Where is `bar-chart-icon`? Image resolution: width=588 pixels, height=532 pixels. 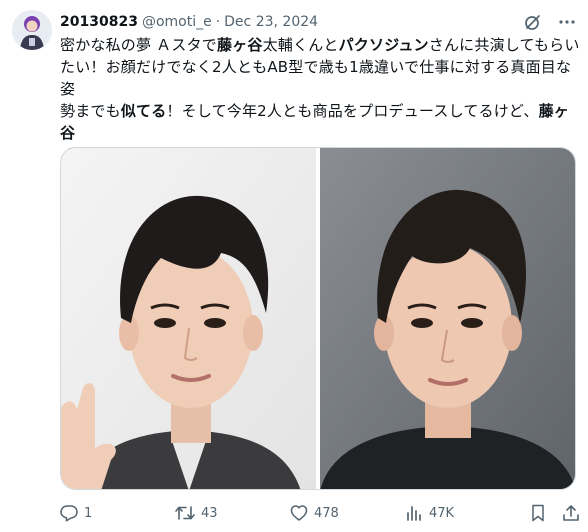 bar-chart-icon is located at coordinates (414, 513).